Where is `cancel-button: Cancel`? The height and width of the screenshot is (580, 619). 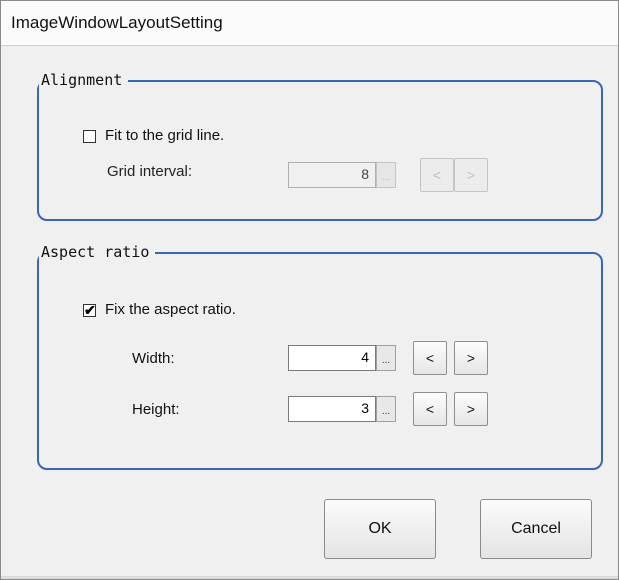 cancel-button: Cancel is located at coordinates (536, 529).